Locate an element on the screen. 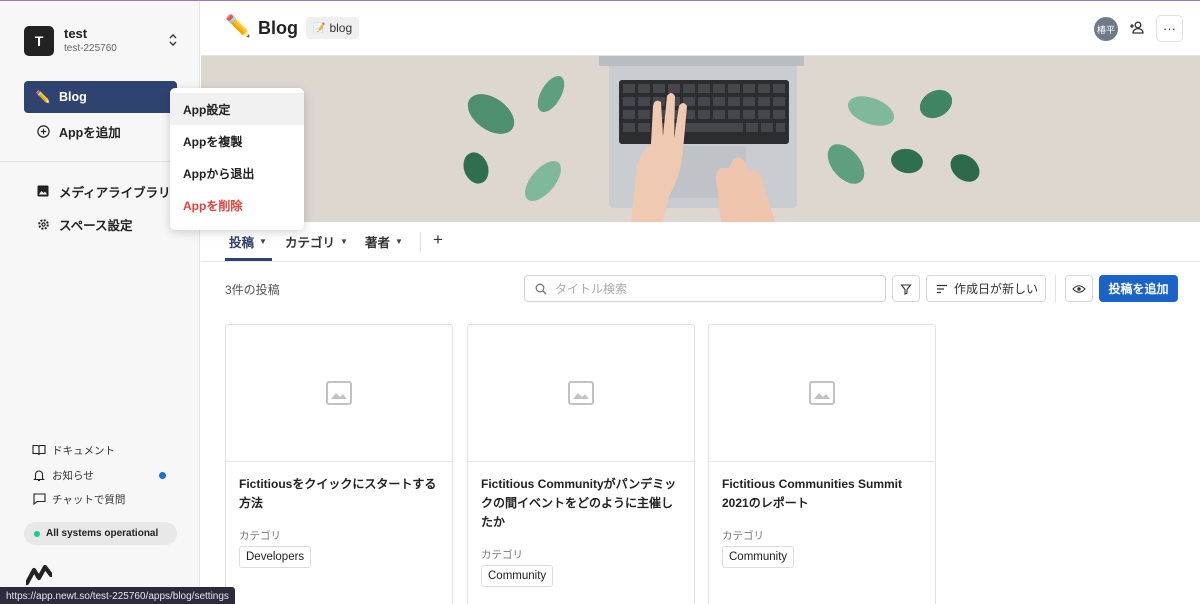  search-box is located at coordinates (705, 288).